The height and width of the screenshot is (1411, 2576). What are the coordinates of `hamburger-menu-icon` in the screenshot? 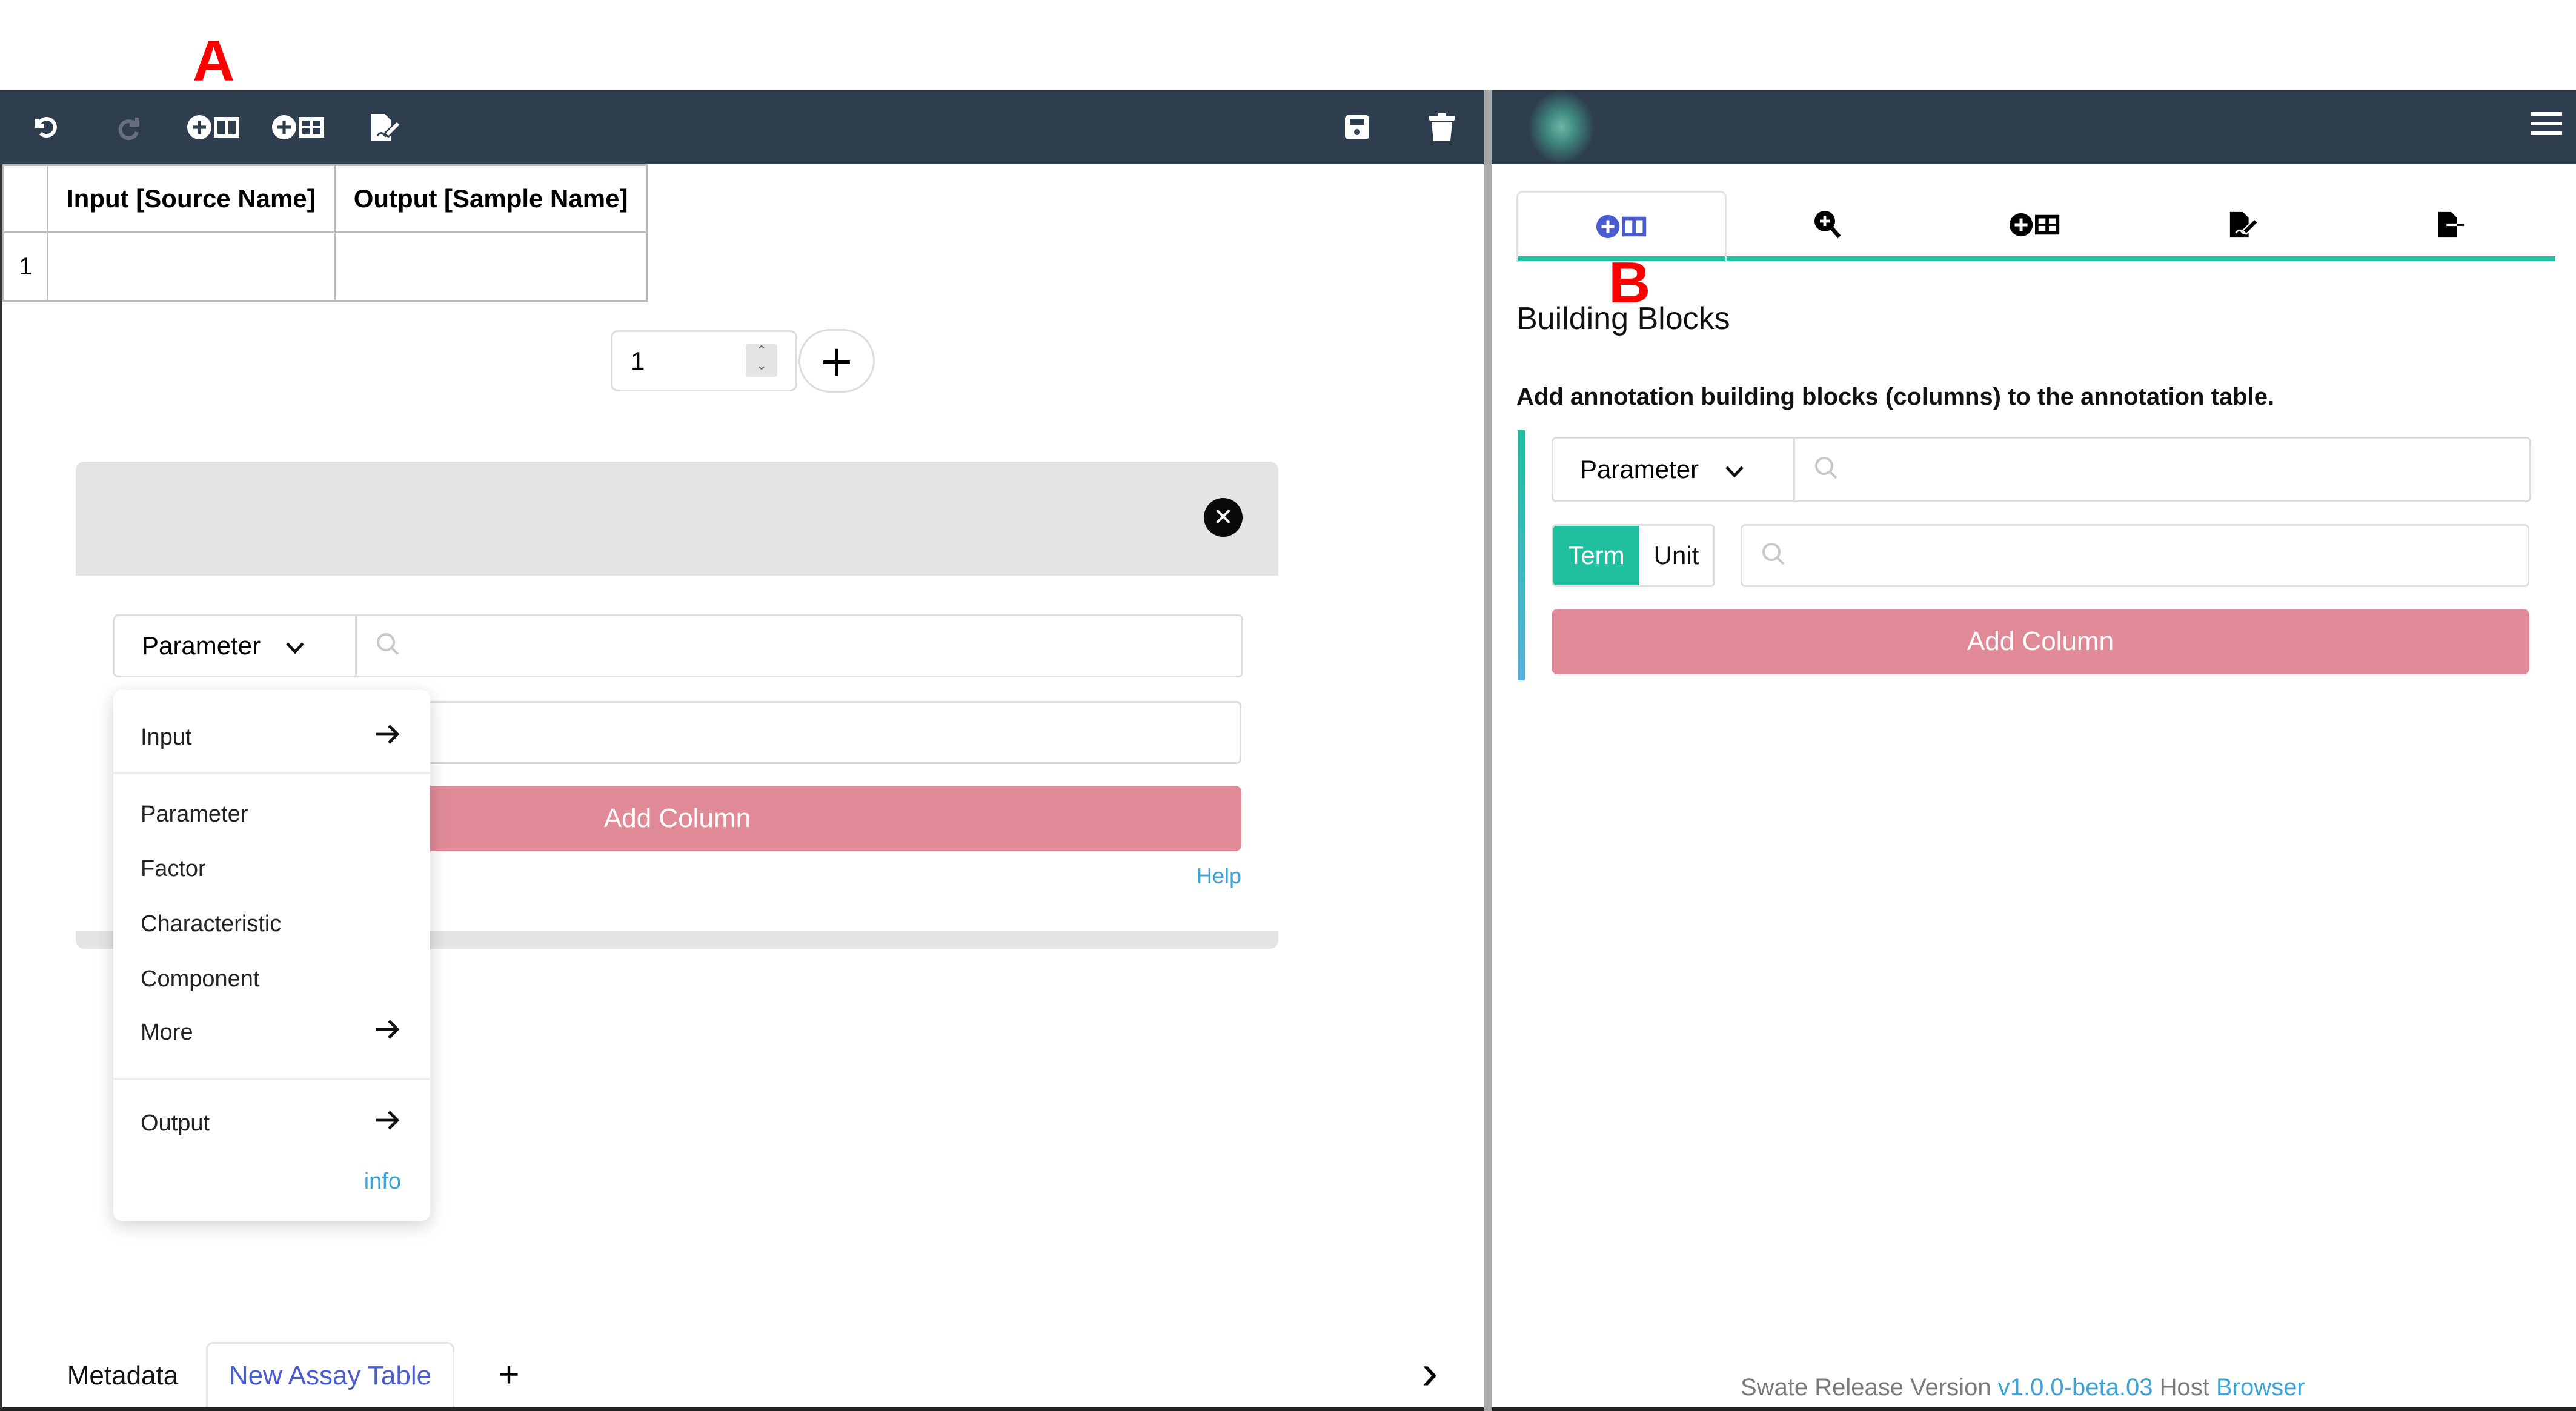 It's located at (2546, 127).